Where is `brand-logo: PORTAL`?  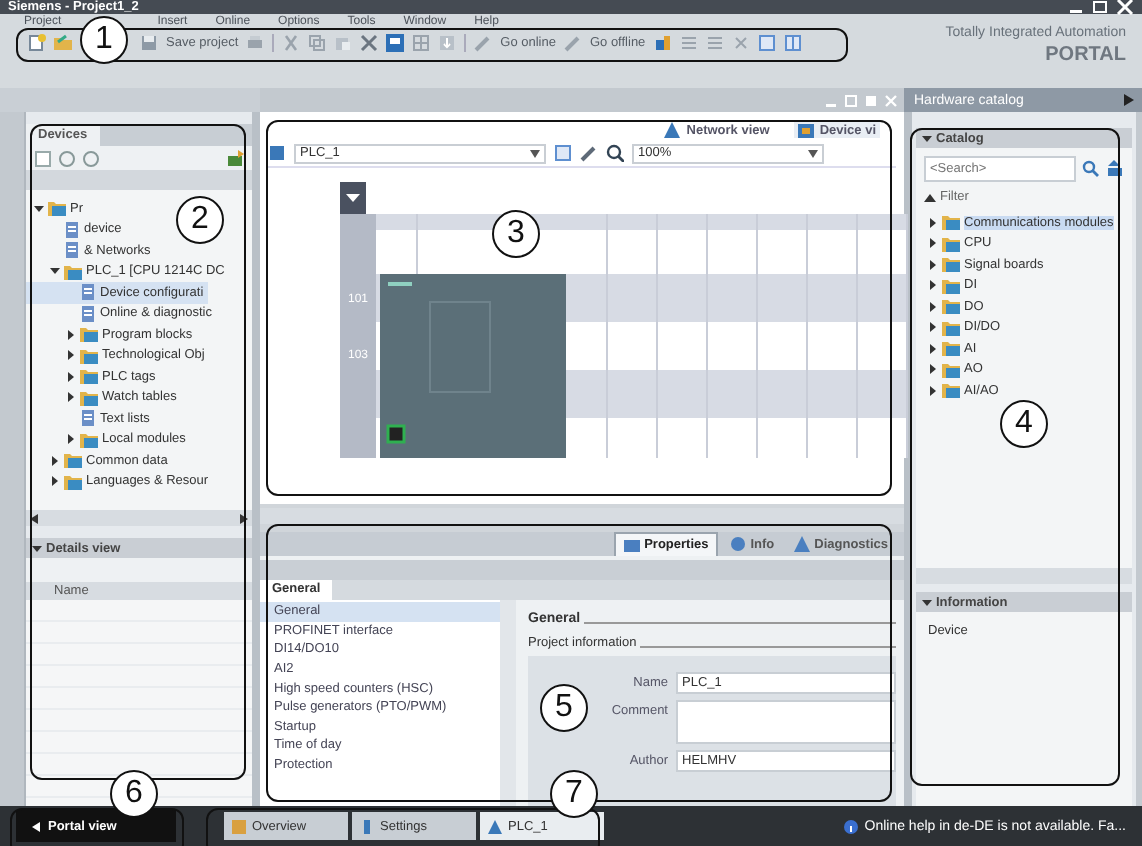 brand-logo: PORTAL is located at coordinates (1085, 55).